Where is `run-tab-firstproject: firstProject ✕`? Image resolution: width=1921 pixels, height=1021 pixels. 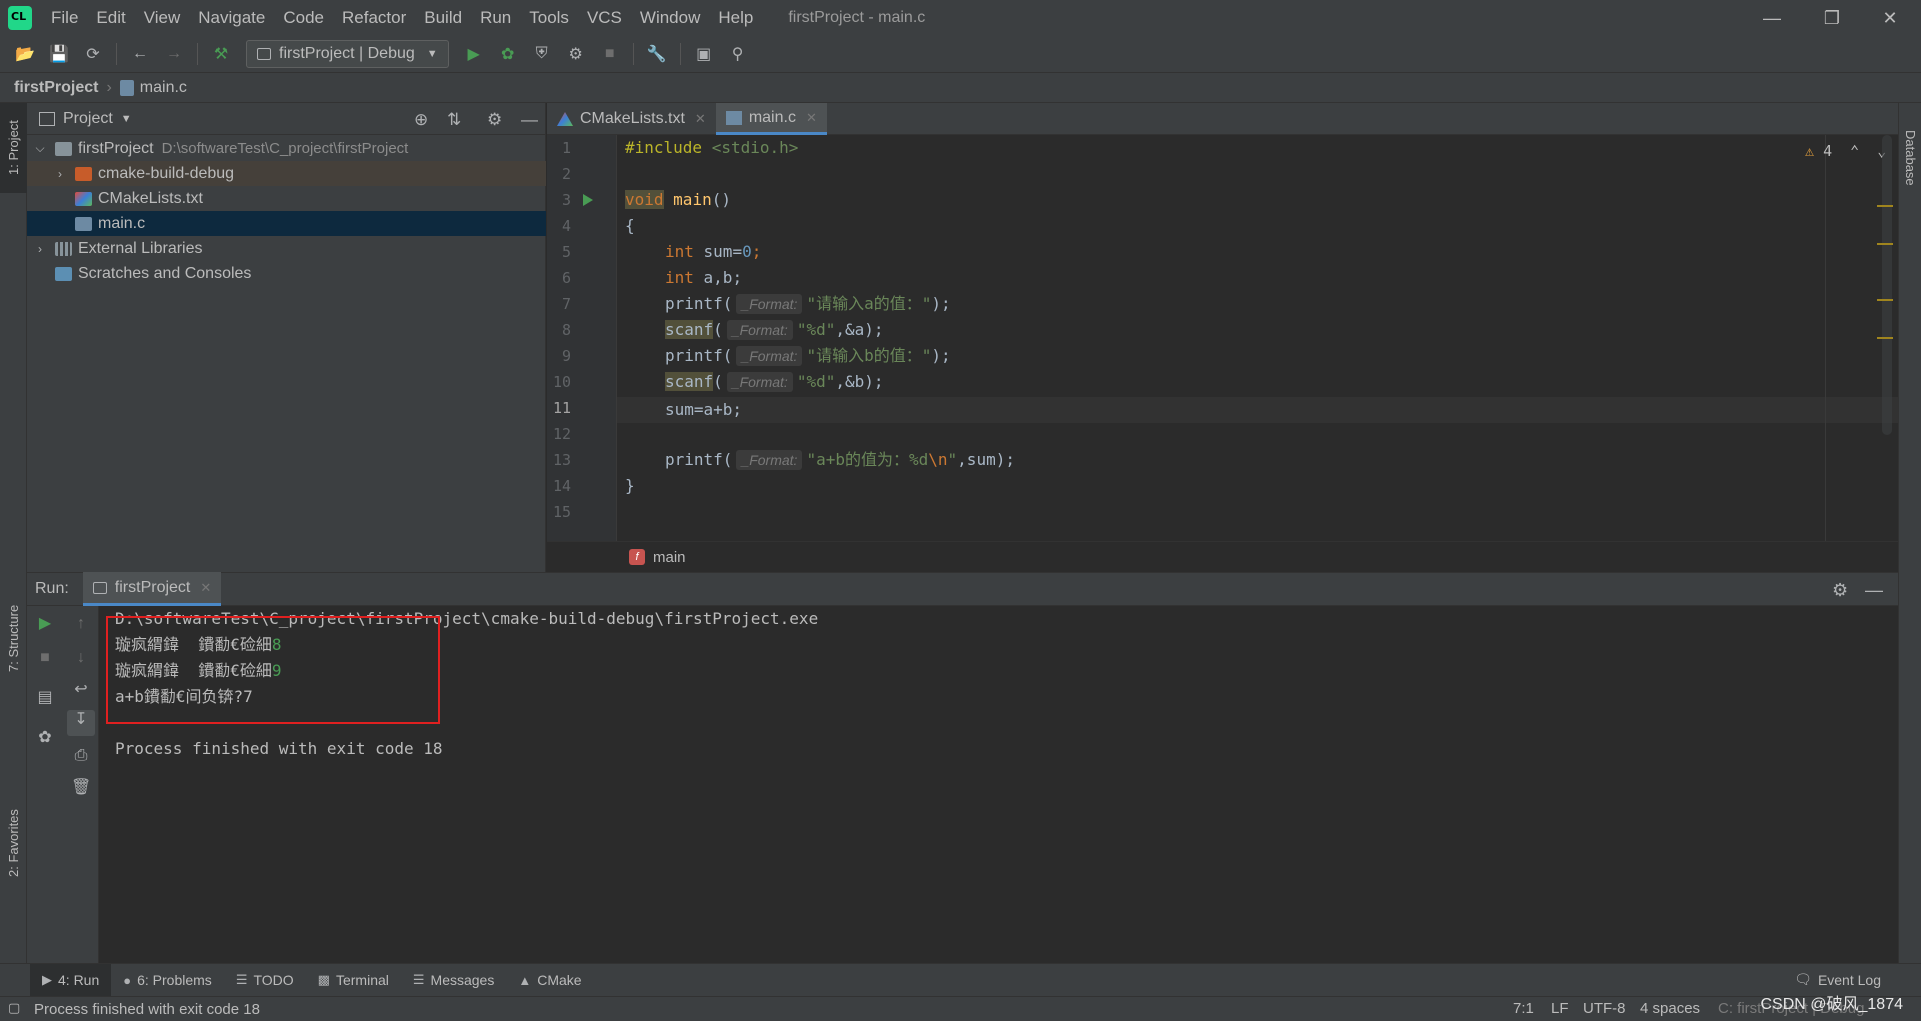 run-tab-firstproject: firstProject ✕ is located at coordinates (152, 589).